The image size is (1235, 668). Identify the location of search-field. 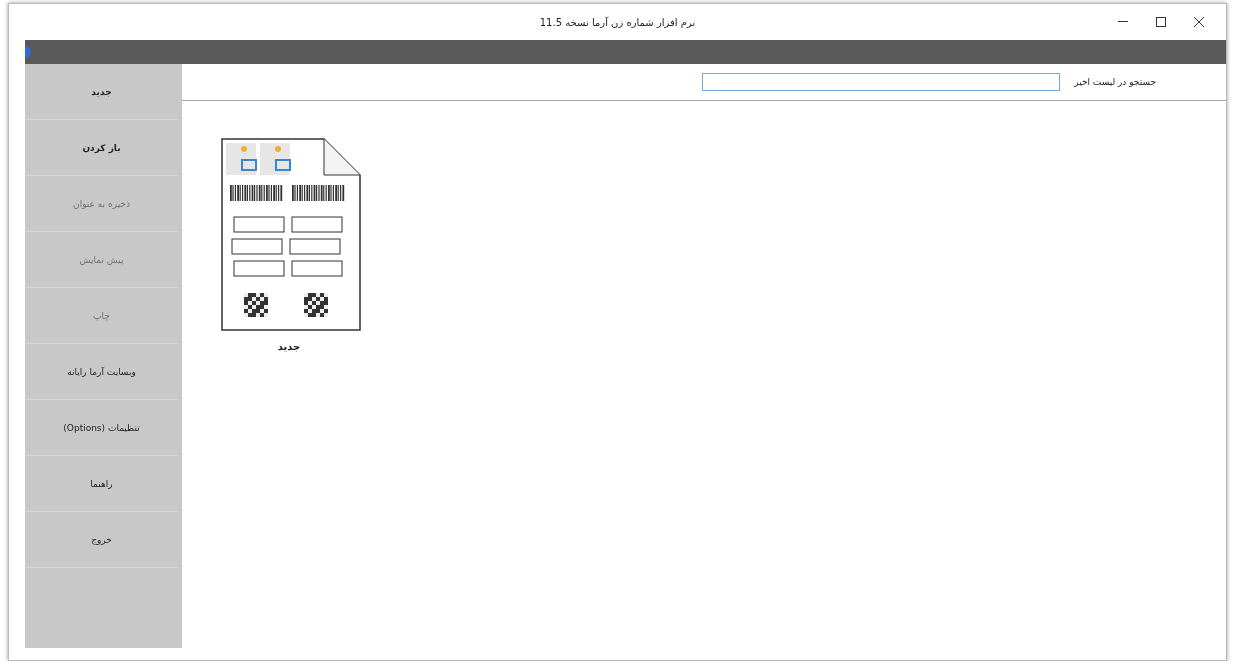
(881, 82).